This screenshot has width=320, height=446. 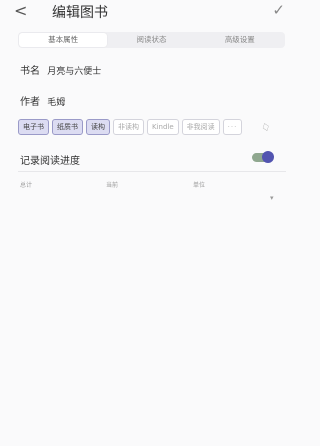 What do you see at coordinates (56, 103) in the screenshot?
I see `author-value: 毛姆` at bounding box center [56, 103].